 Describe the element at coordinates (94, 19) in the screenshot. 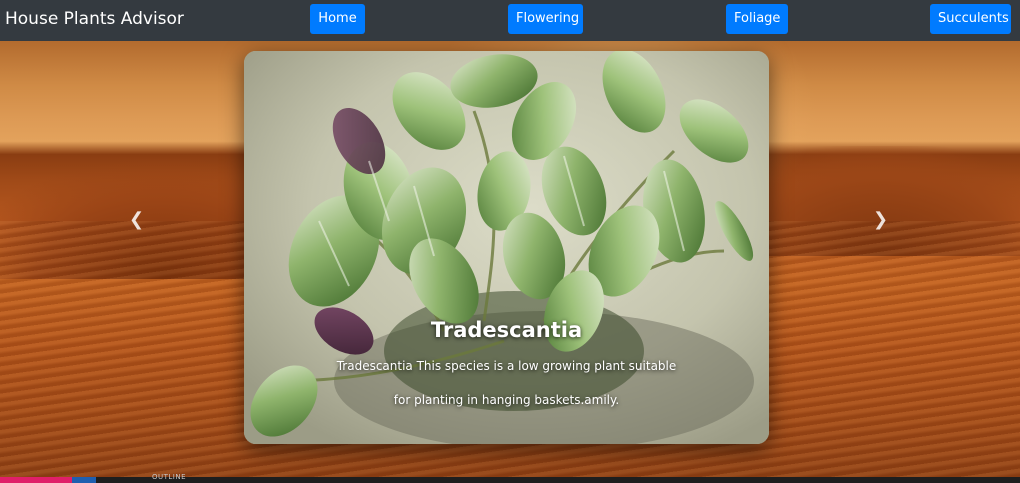

I see `brand-title: House Plants Advisor` at that location.